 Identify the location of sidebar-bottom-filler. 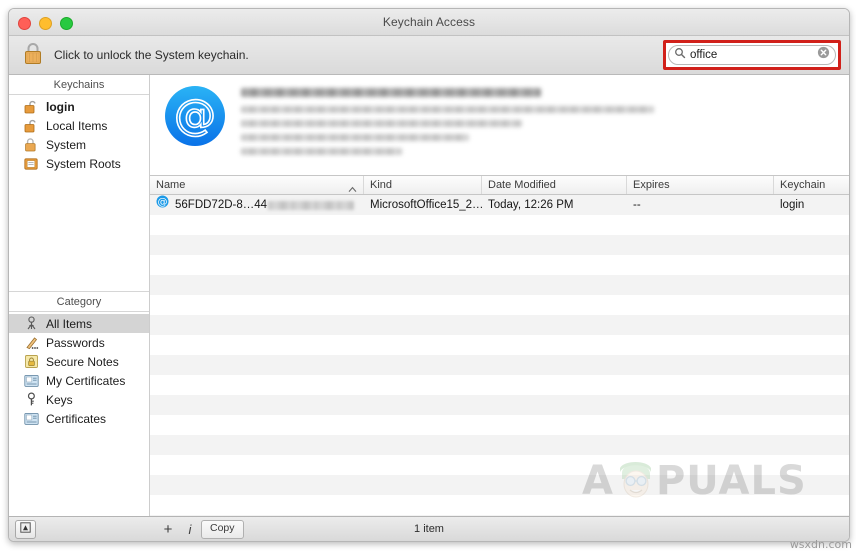
(79, 472).